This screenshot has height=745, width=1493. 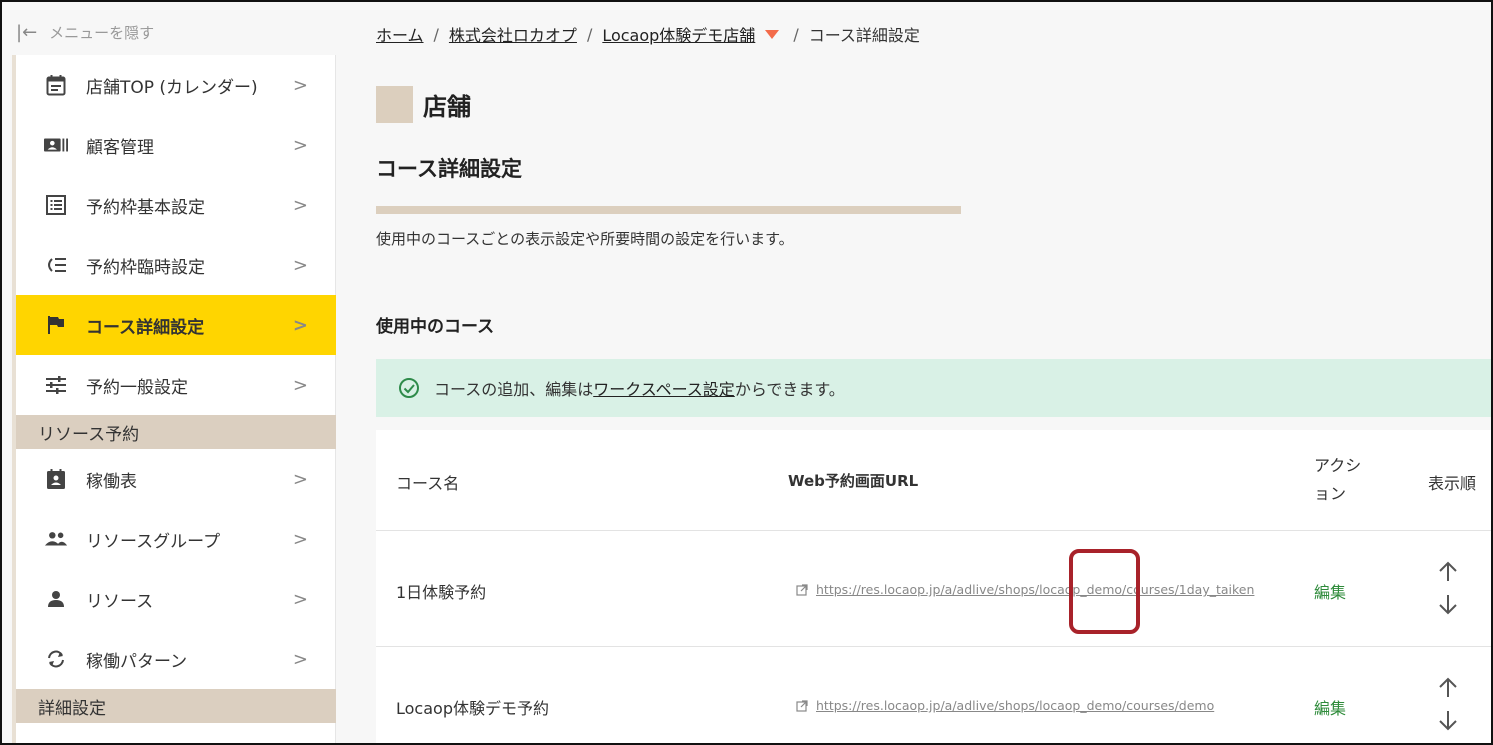 I want to click on customer-card-icon, so click(x=56, y=145).